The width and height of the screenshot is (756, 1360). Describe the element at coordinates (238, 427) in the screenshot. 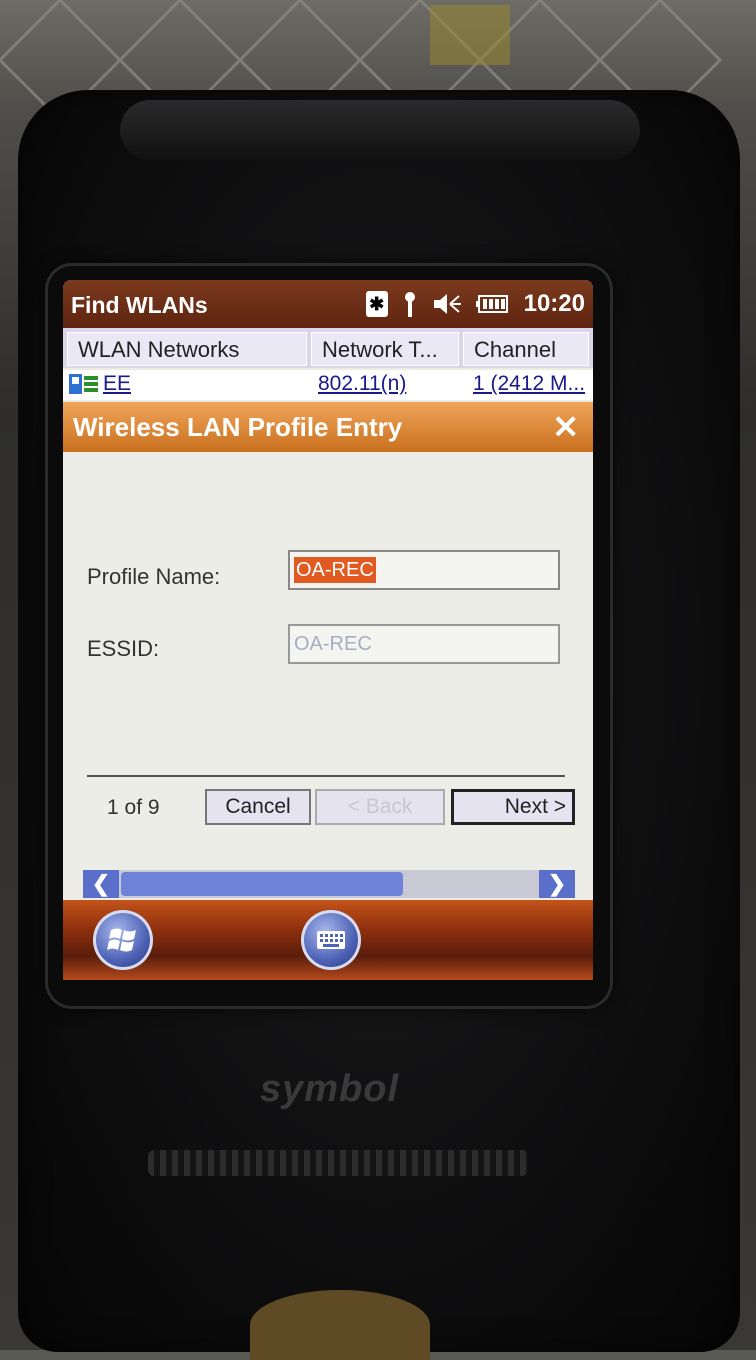

I see `dialog-title: Wireless LAN Profile Entry` at that location.